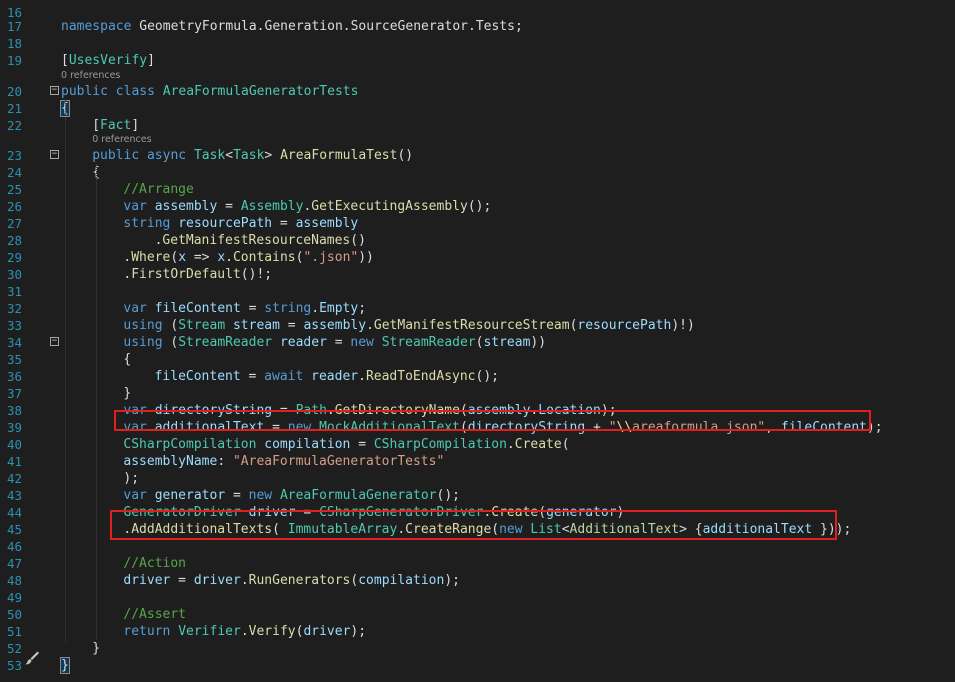 The width and height of the screenshot is (955, 682). What do you see at coordinates (477, 631) in the screenshot?
I see `code-line-51: 51 return Verifier.Verify(driver);` at bounding box center [477, 631].